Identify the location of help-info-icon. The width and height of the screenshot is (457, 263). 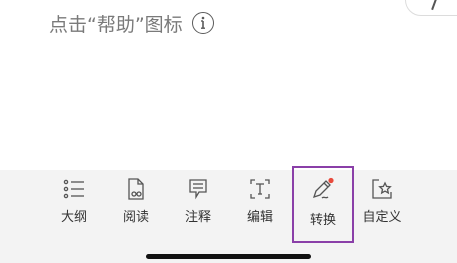
(202, 23).